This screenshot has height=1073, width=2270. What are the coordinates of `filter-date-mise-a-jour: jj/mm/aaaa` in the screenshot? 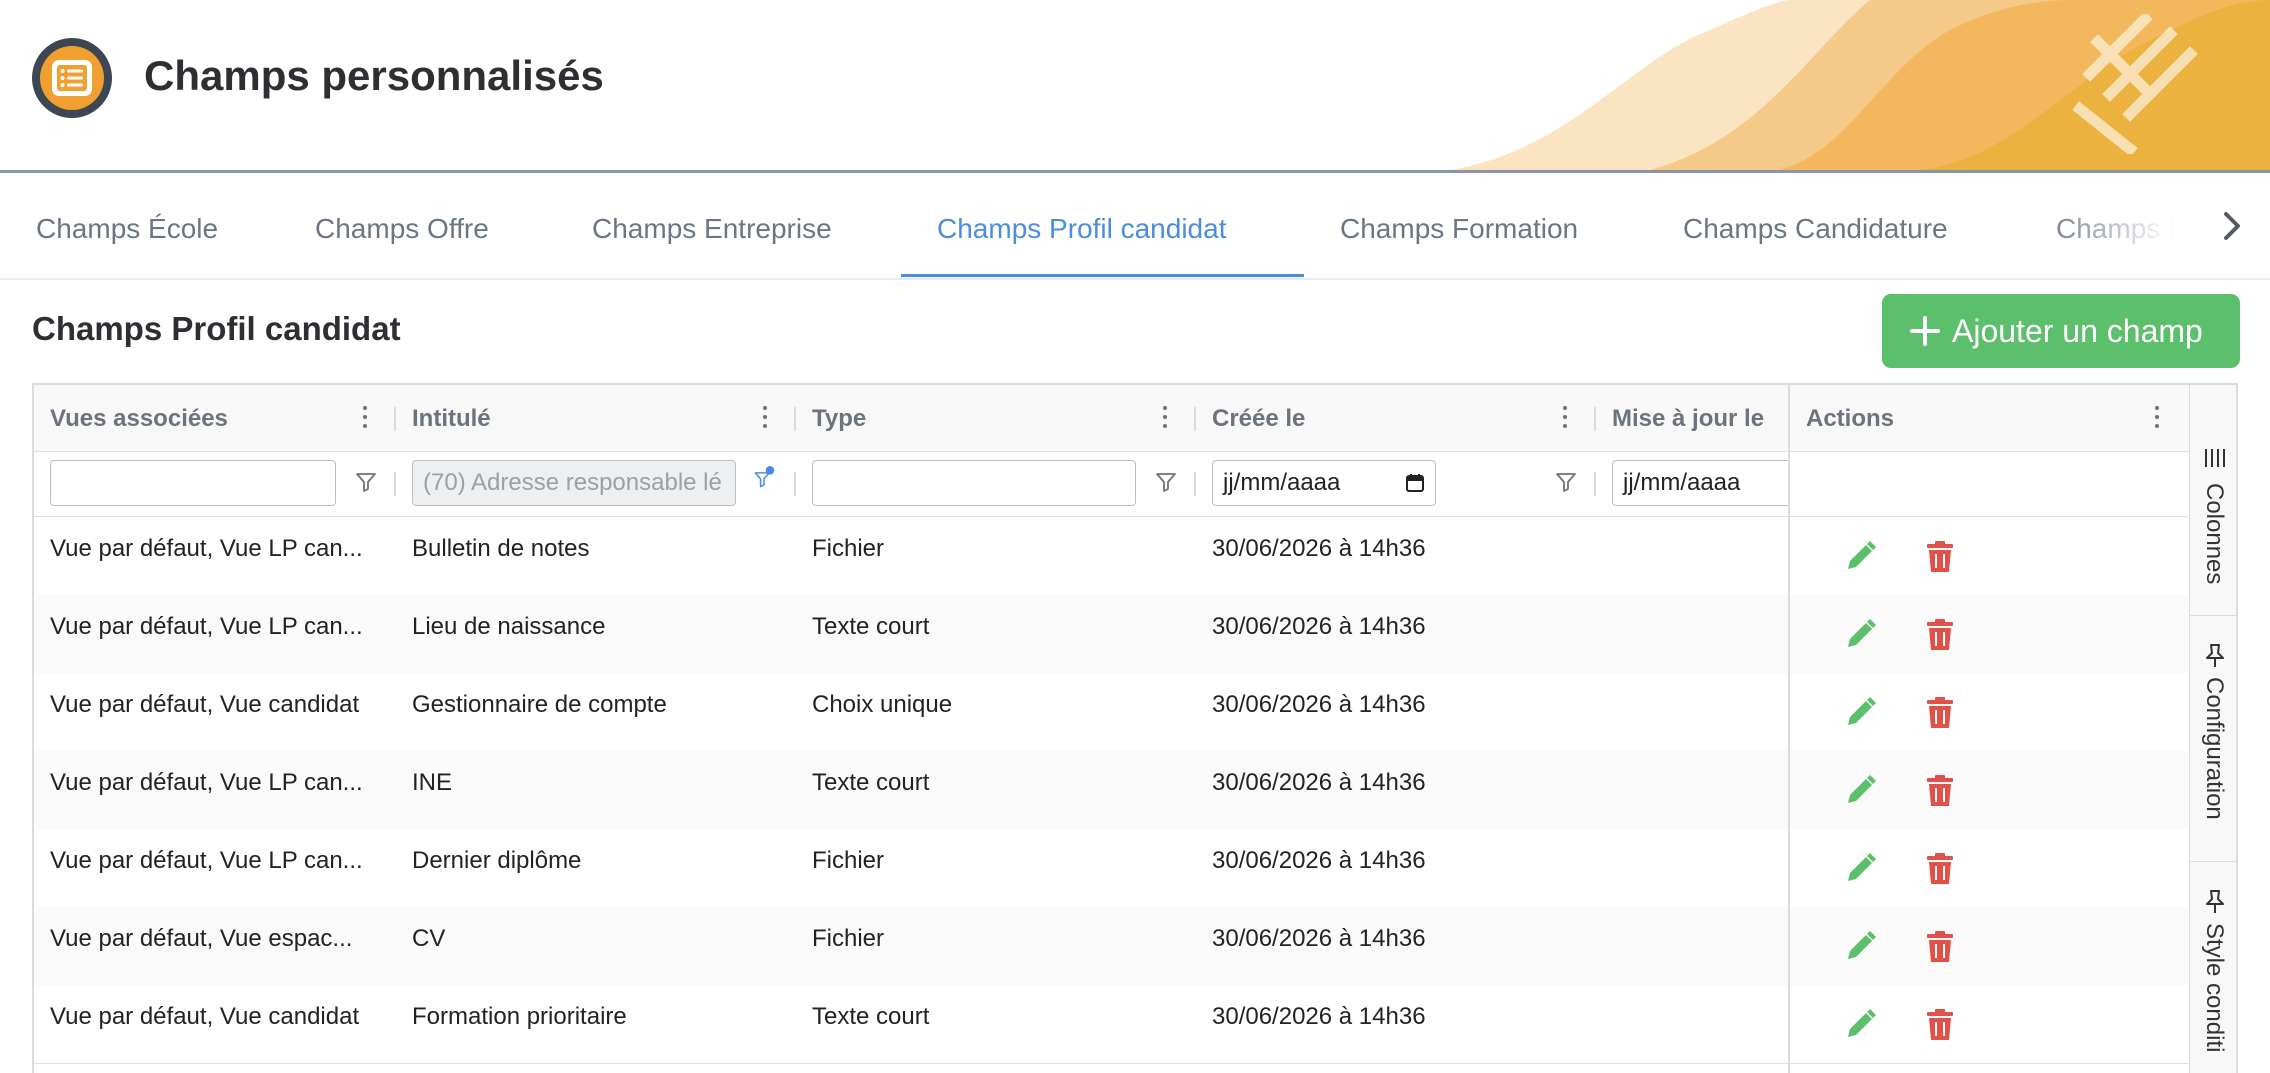 It's located at (1700, 483).